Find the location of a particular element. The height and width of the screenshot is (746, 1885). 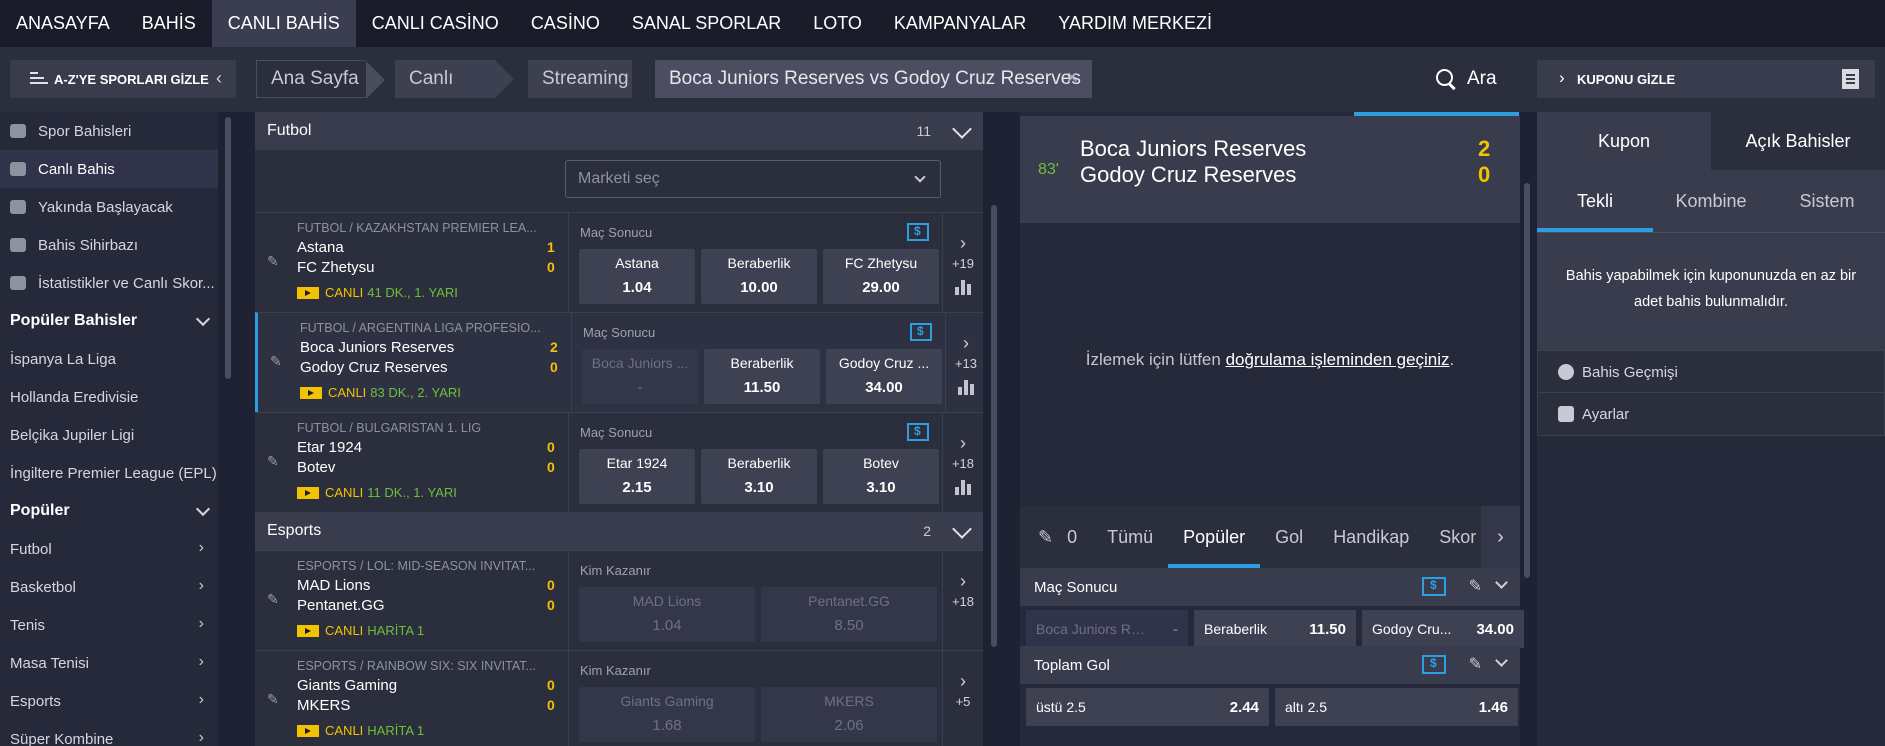

sidebar-item: Basketbol › is located at coordinates (109, 587).